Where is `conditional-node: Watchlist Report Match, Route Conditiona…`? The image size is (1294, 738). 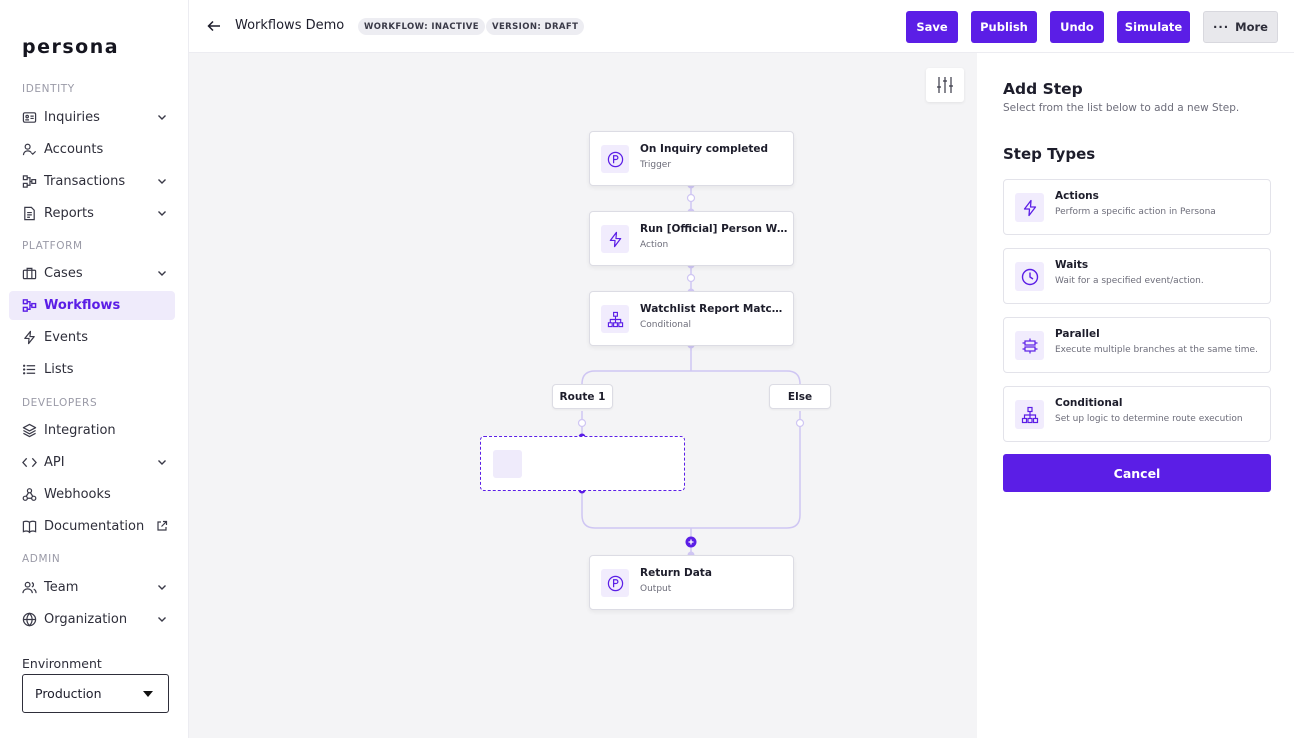 conditional-node: Watchlist Report Match, Route Conditiona… is located at coordinates (691, 318).